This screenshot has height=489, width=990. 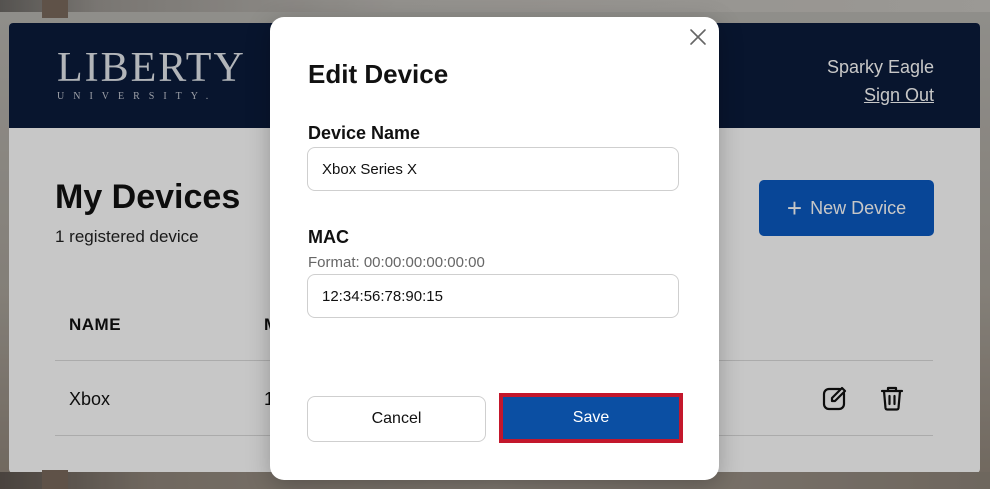 What do you see at coordinates (364, 133) in the screenshot?
I see `device-name-label: Device Name` at bounding box center [364, 133].